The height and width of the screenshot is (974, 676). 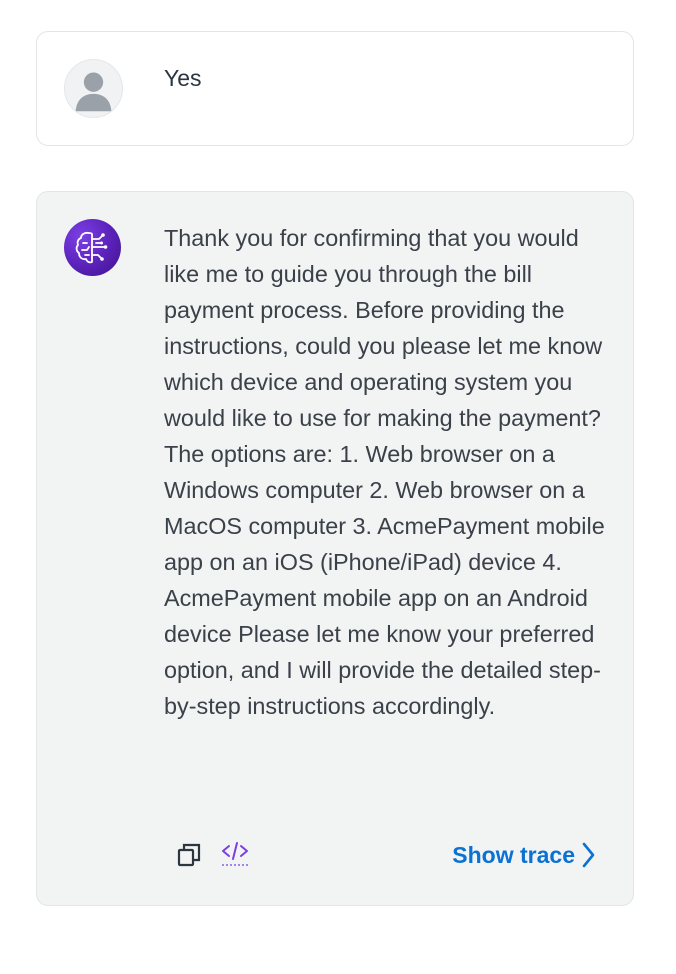 I want to click on user-message-card: Yes, so click(x=335, y=88).